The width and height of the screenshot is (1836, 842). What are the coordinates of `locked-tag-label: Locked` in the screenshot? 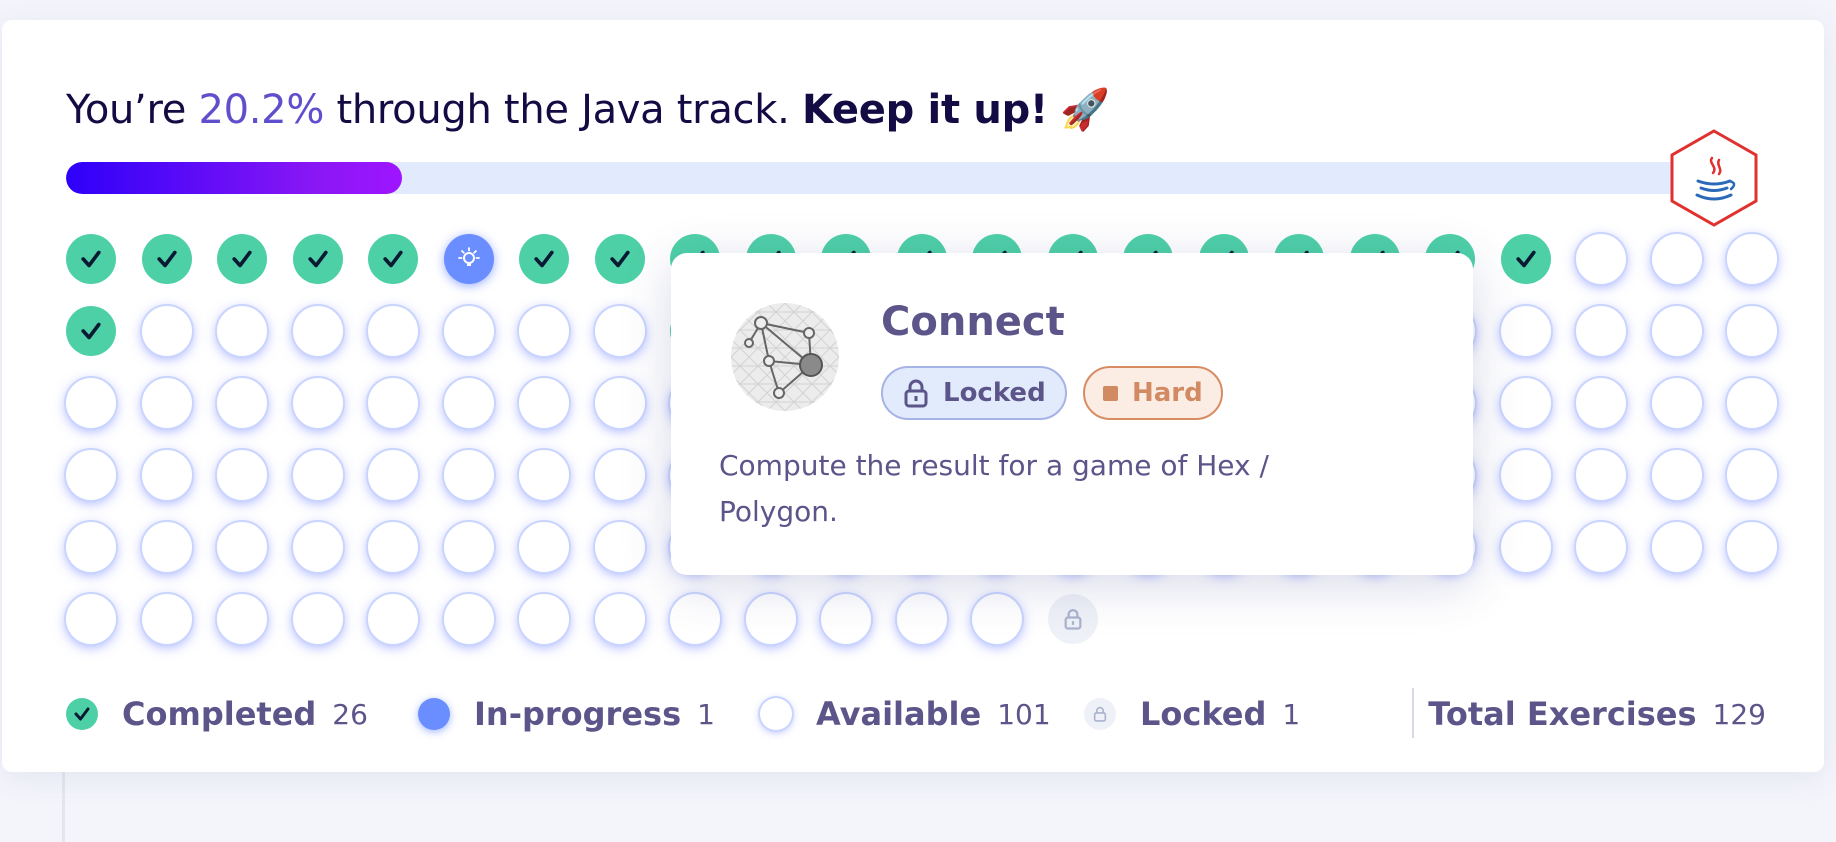 It's located at (994, 393).